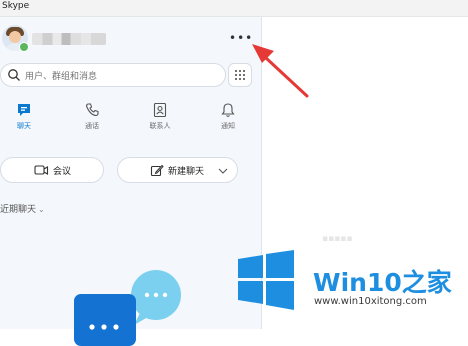 The height and width of the screenshot is (346, 468). I want to click on watermark-brand-main: Win10, so click(357, 282).